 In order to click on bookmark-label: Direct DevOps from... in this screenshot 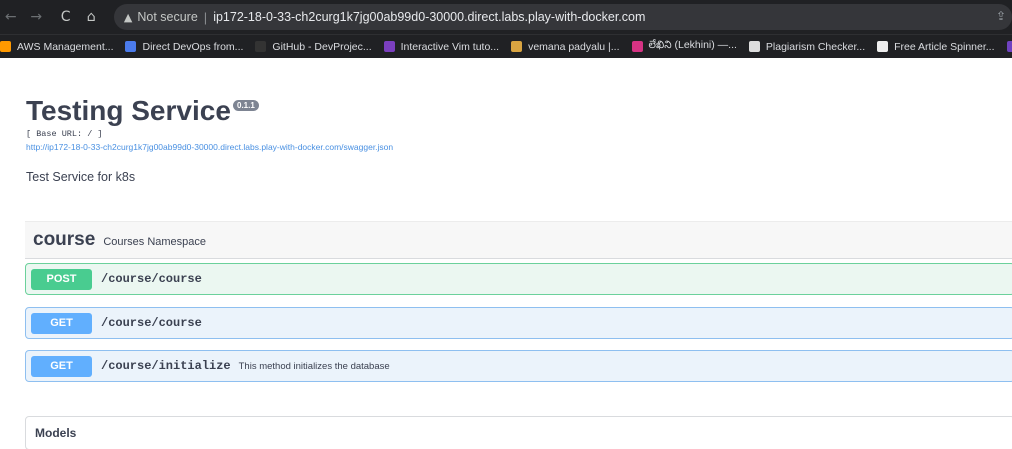, I will do `click(193, 46)`.